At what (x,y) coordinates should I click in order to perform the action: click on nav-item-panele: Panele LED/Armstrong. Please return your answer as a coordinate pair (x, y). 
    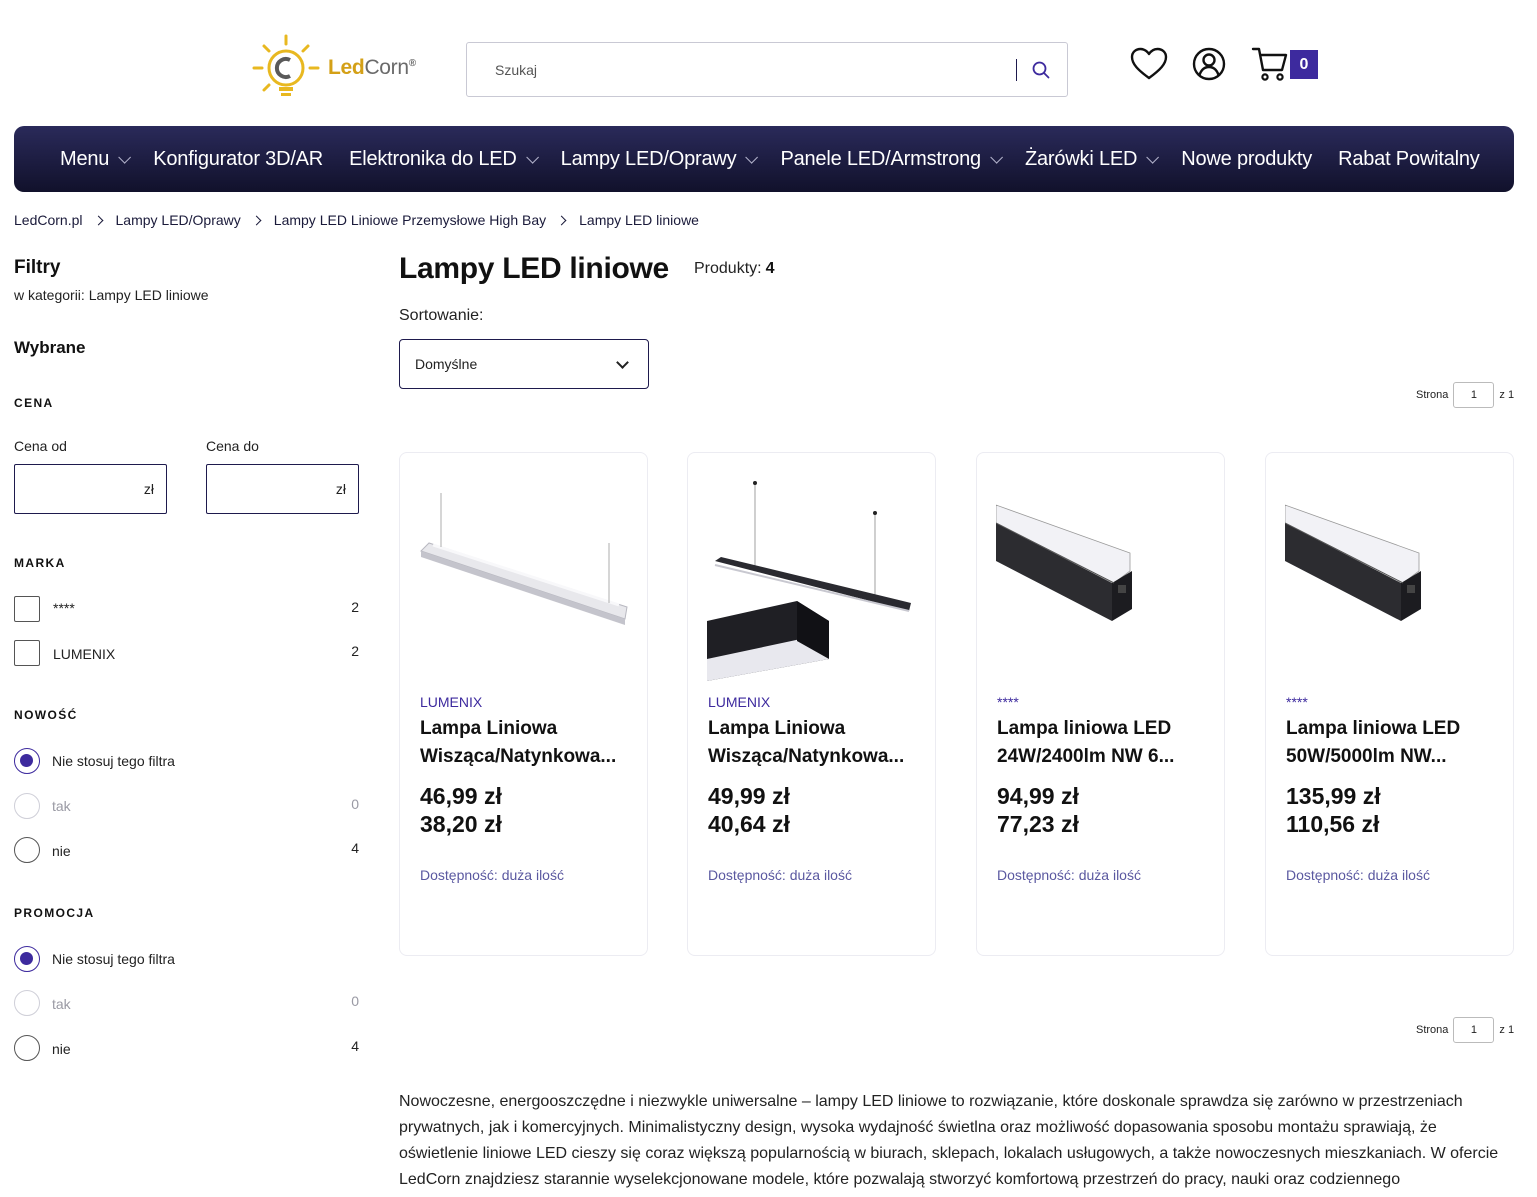
    Looking at the image, I should click on (891, 159).